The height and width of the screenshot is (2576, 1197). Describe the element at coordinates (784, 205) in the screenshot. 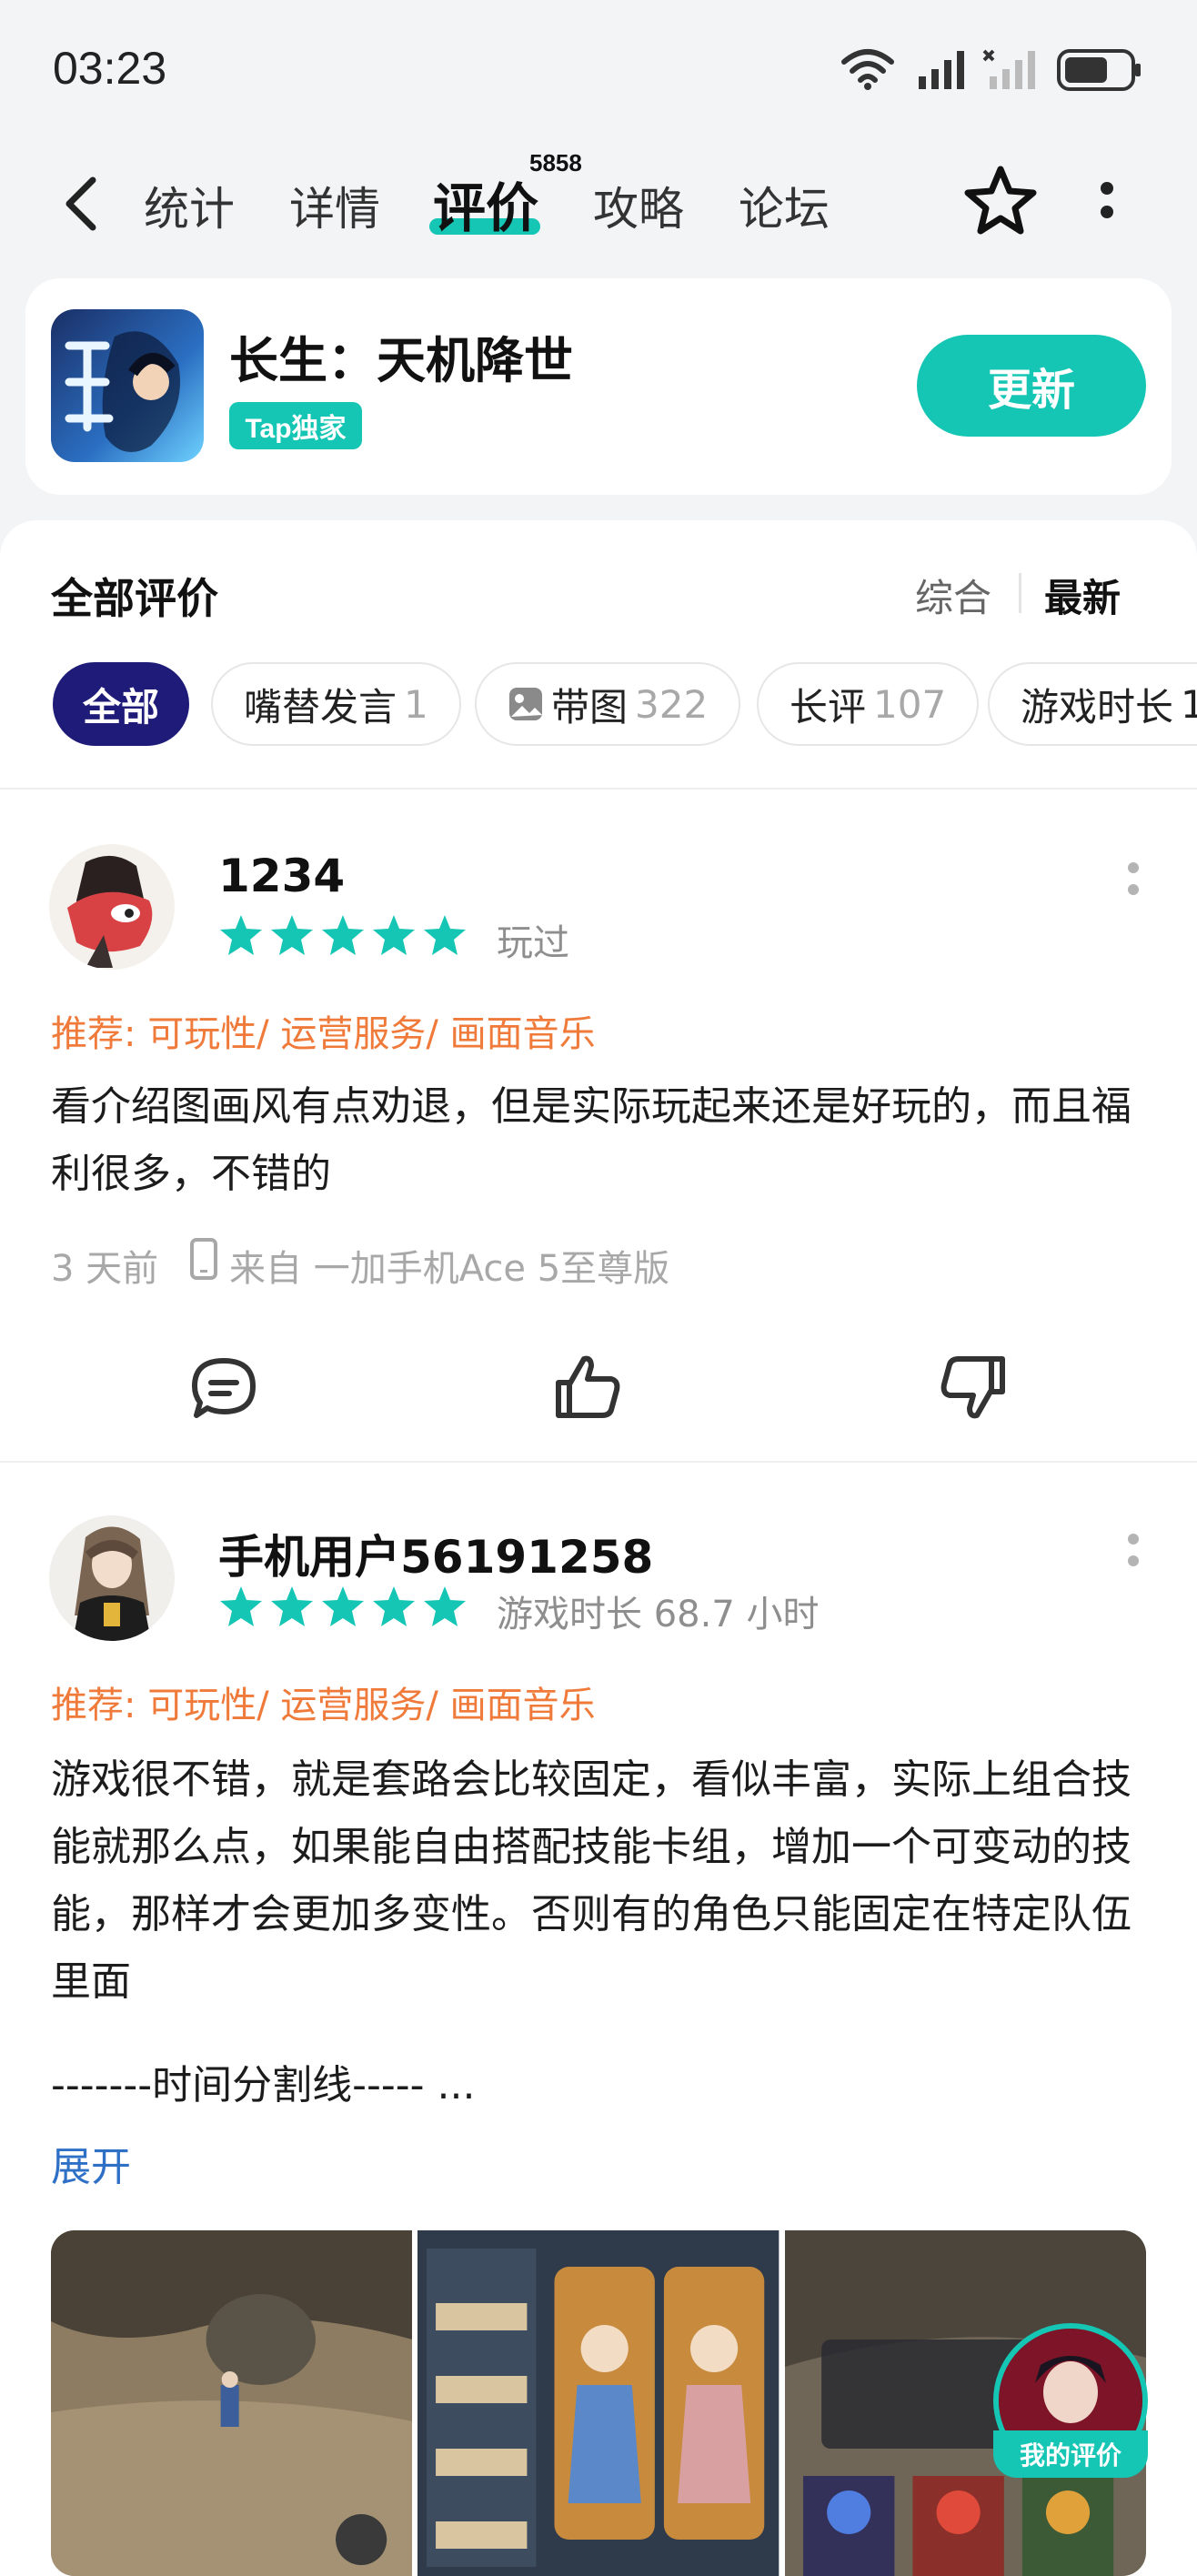

I see `tab-forum: 论坛` at that location.